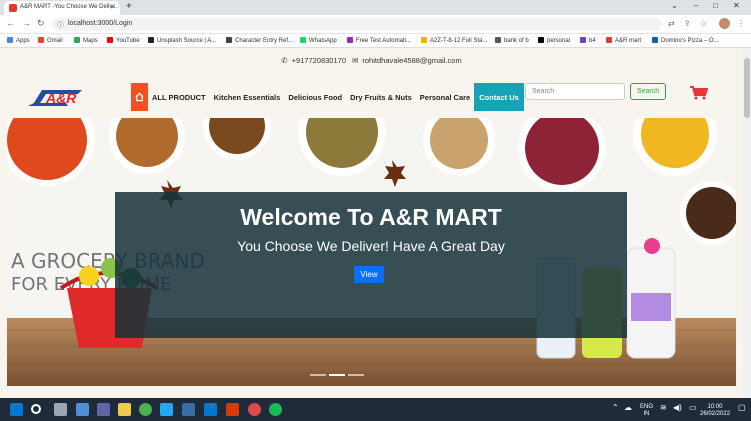 This screenshot has width=751, height=421. Describe the element at coordinates (23, 41) in the screenshot. I see `bookmark-label: Apps` at that location.